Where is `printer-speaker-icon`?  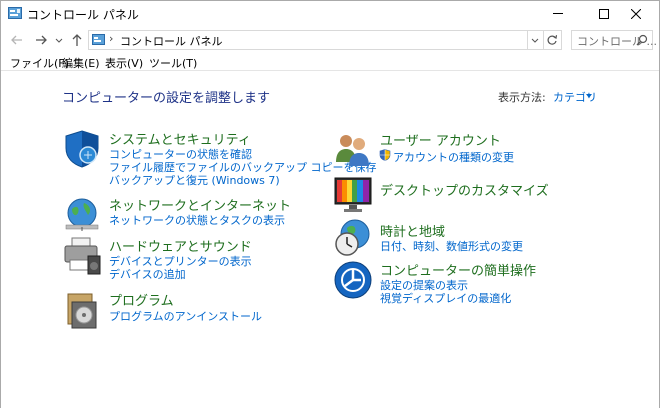
printer-speaker-icon is located at coordinates (82, 256).